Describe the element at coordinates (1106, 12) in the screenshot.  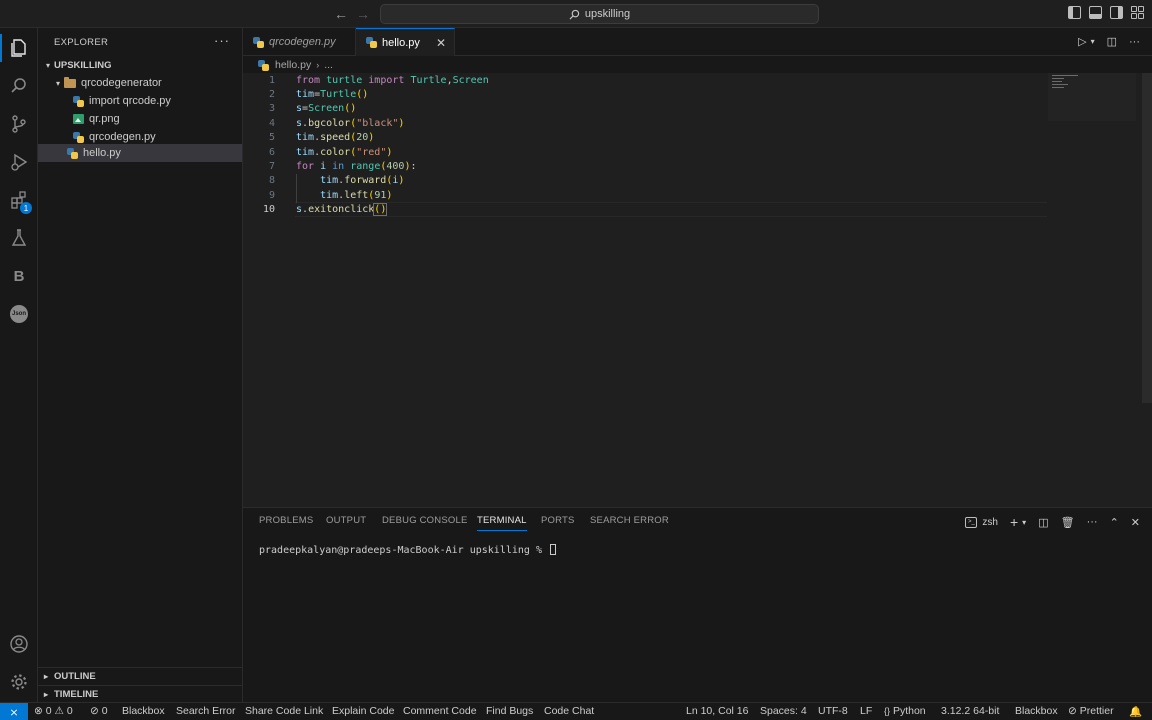
I see `layout-controls` at that location.